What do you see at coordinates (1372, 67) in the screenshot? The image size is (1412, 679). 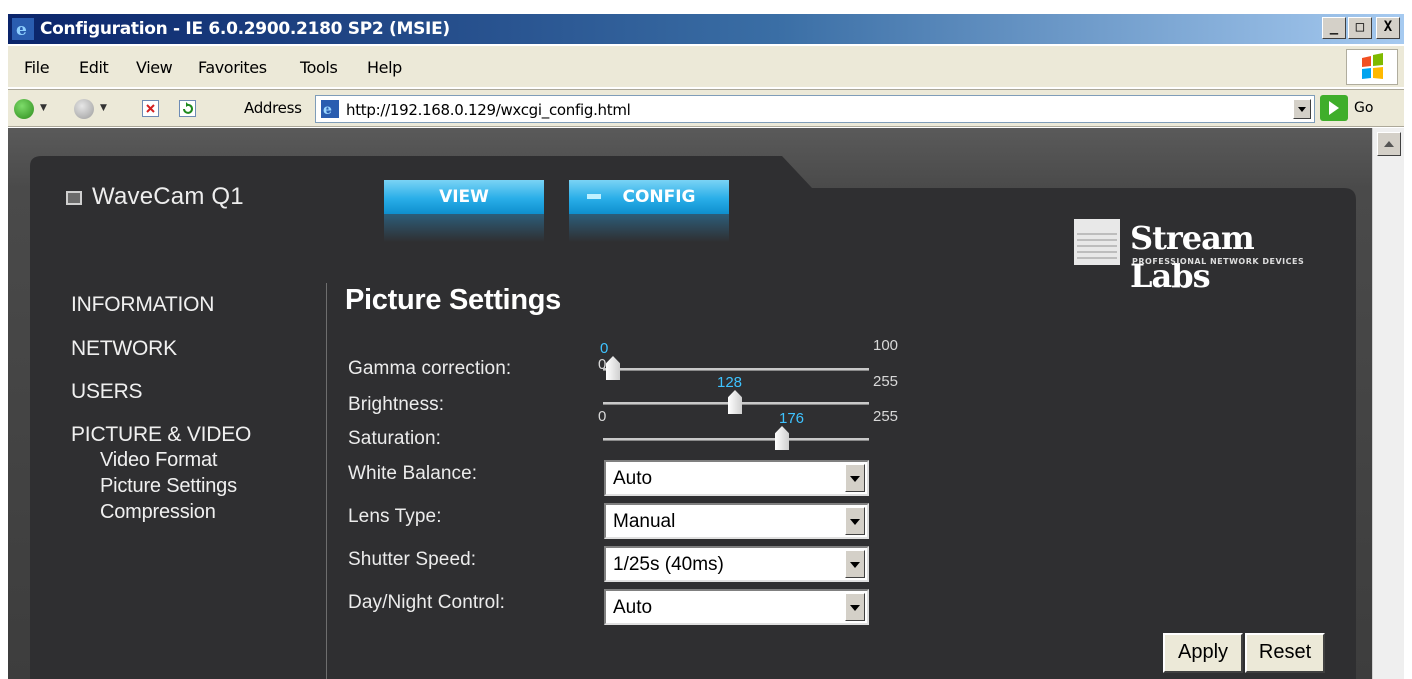 I see `windows-logo-icon` at bounding box center [1372, 67].